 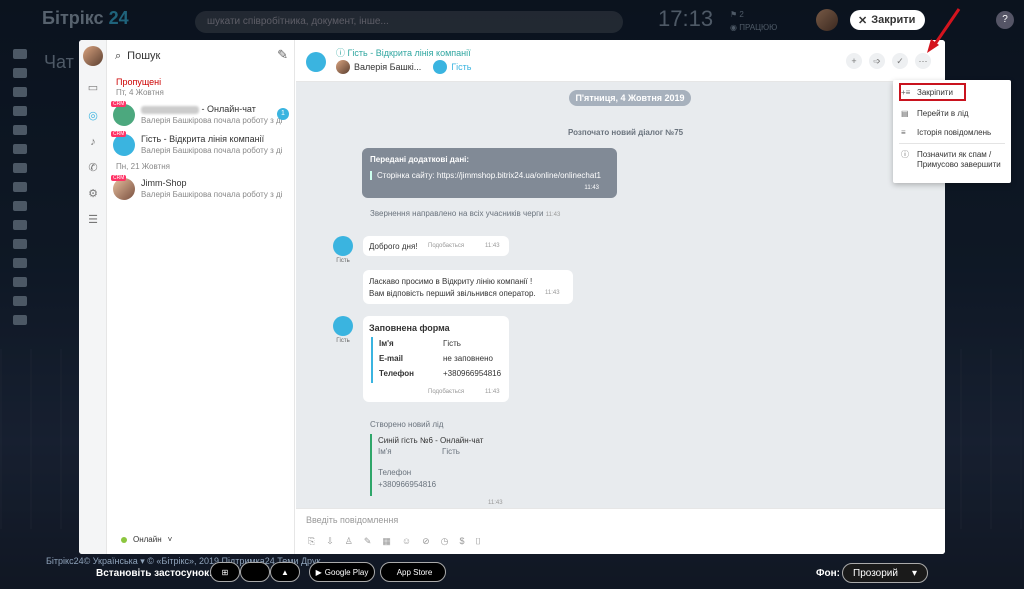 What do you see at coordinates (932, 92) in the screenshot?
I see `highlight-box` at bounding box center [932, 92].